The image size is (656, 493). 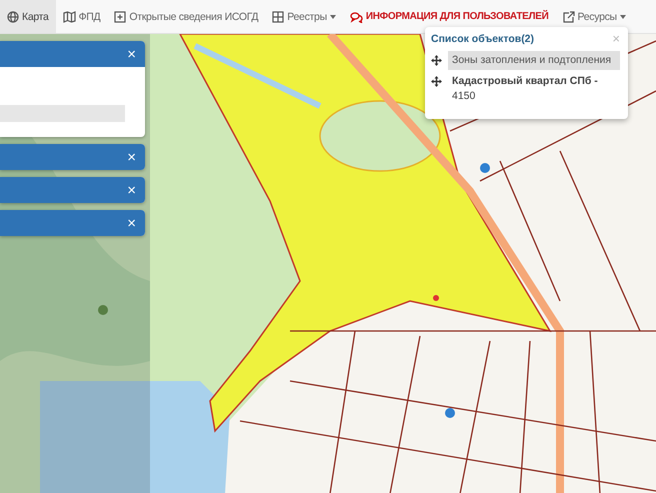 I want to click on chat-icon, so click(x=356, y=16).